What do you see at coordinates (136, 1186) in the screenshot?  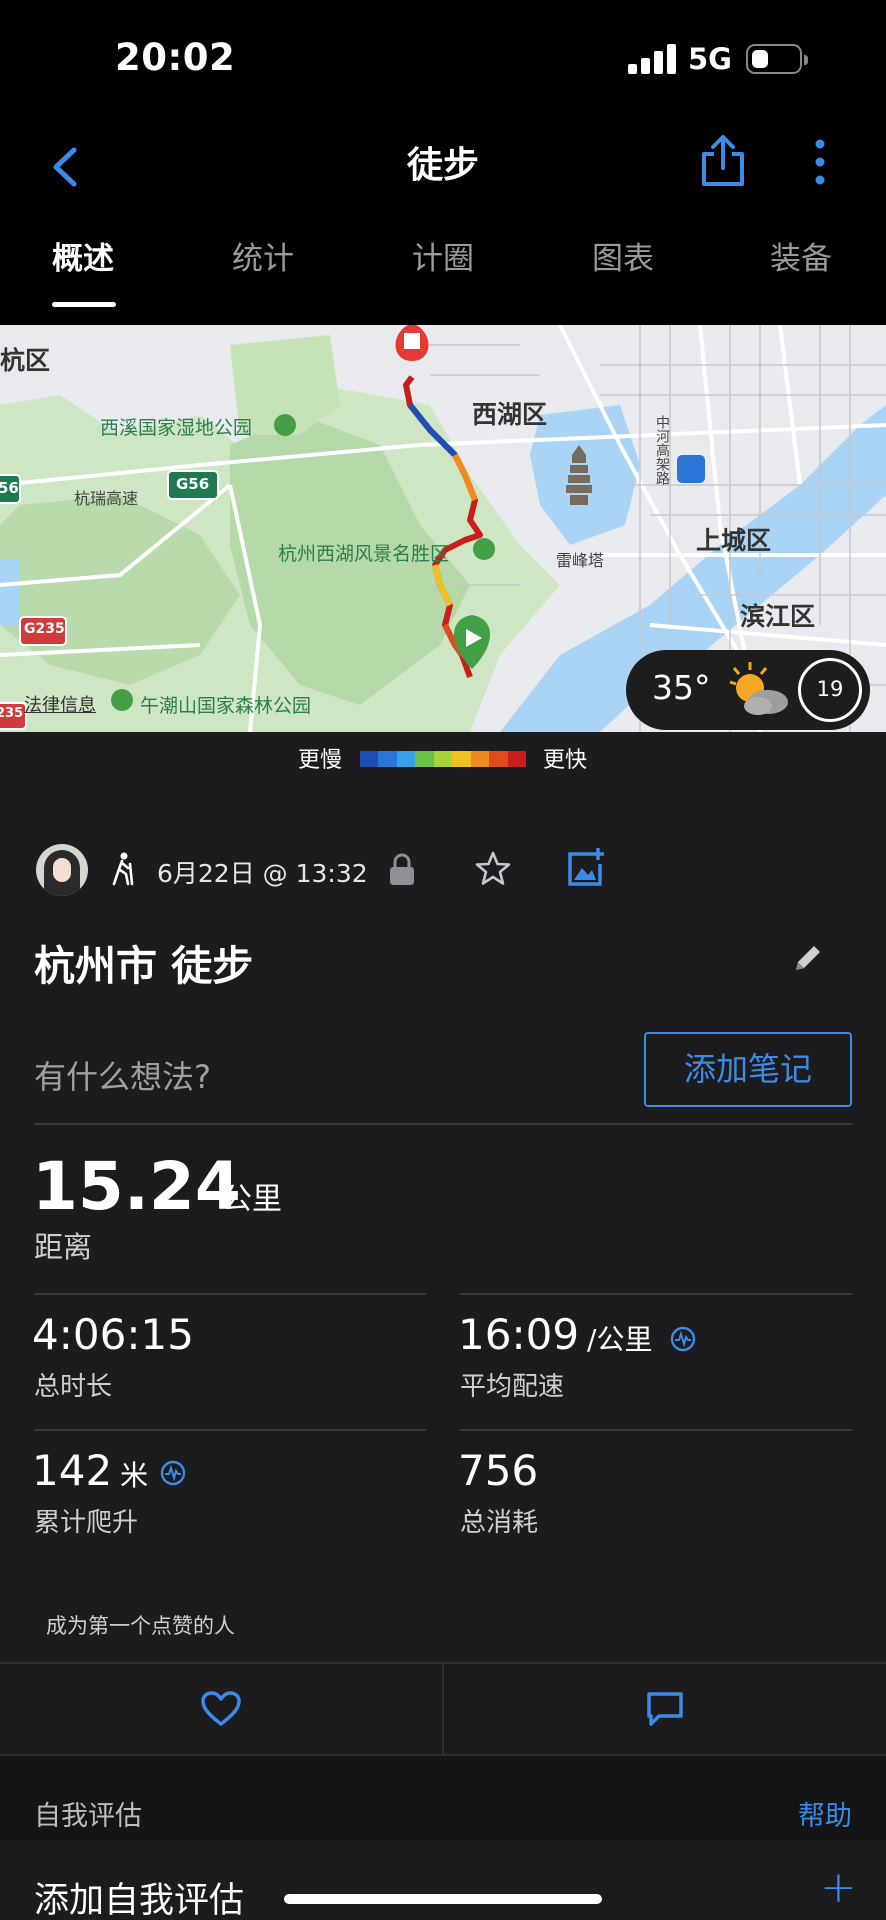 I see `distance-value: 15.24` at bounding box center [136, 1186].